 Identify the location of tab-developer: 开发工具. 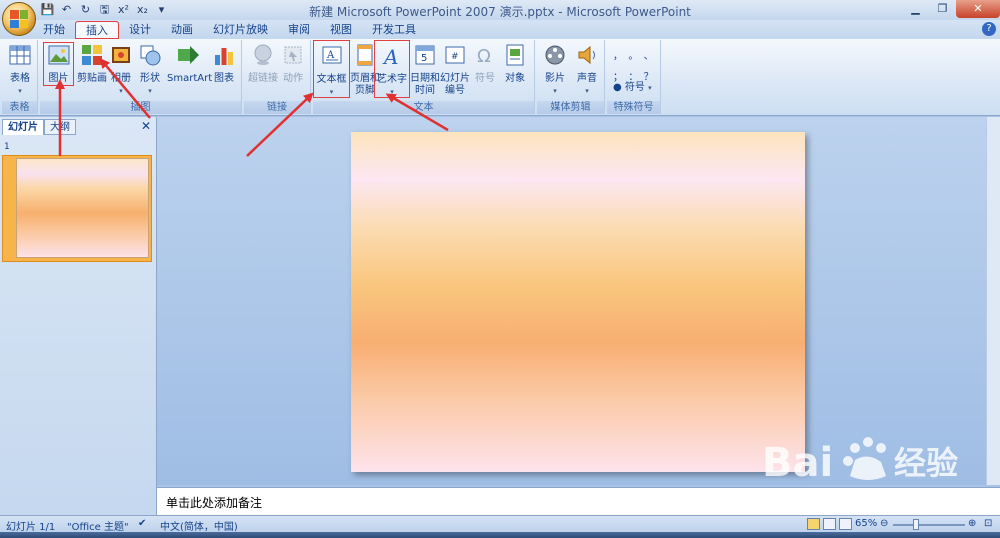
(394, 30).